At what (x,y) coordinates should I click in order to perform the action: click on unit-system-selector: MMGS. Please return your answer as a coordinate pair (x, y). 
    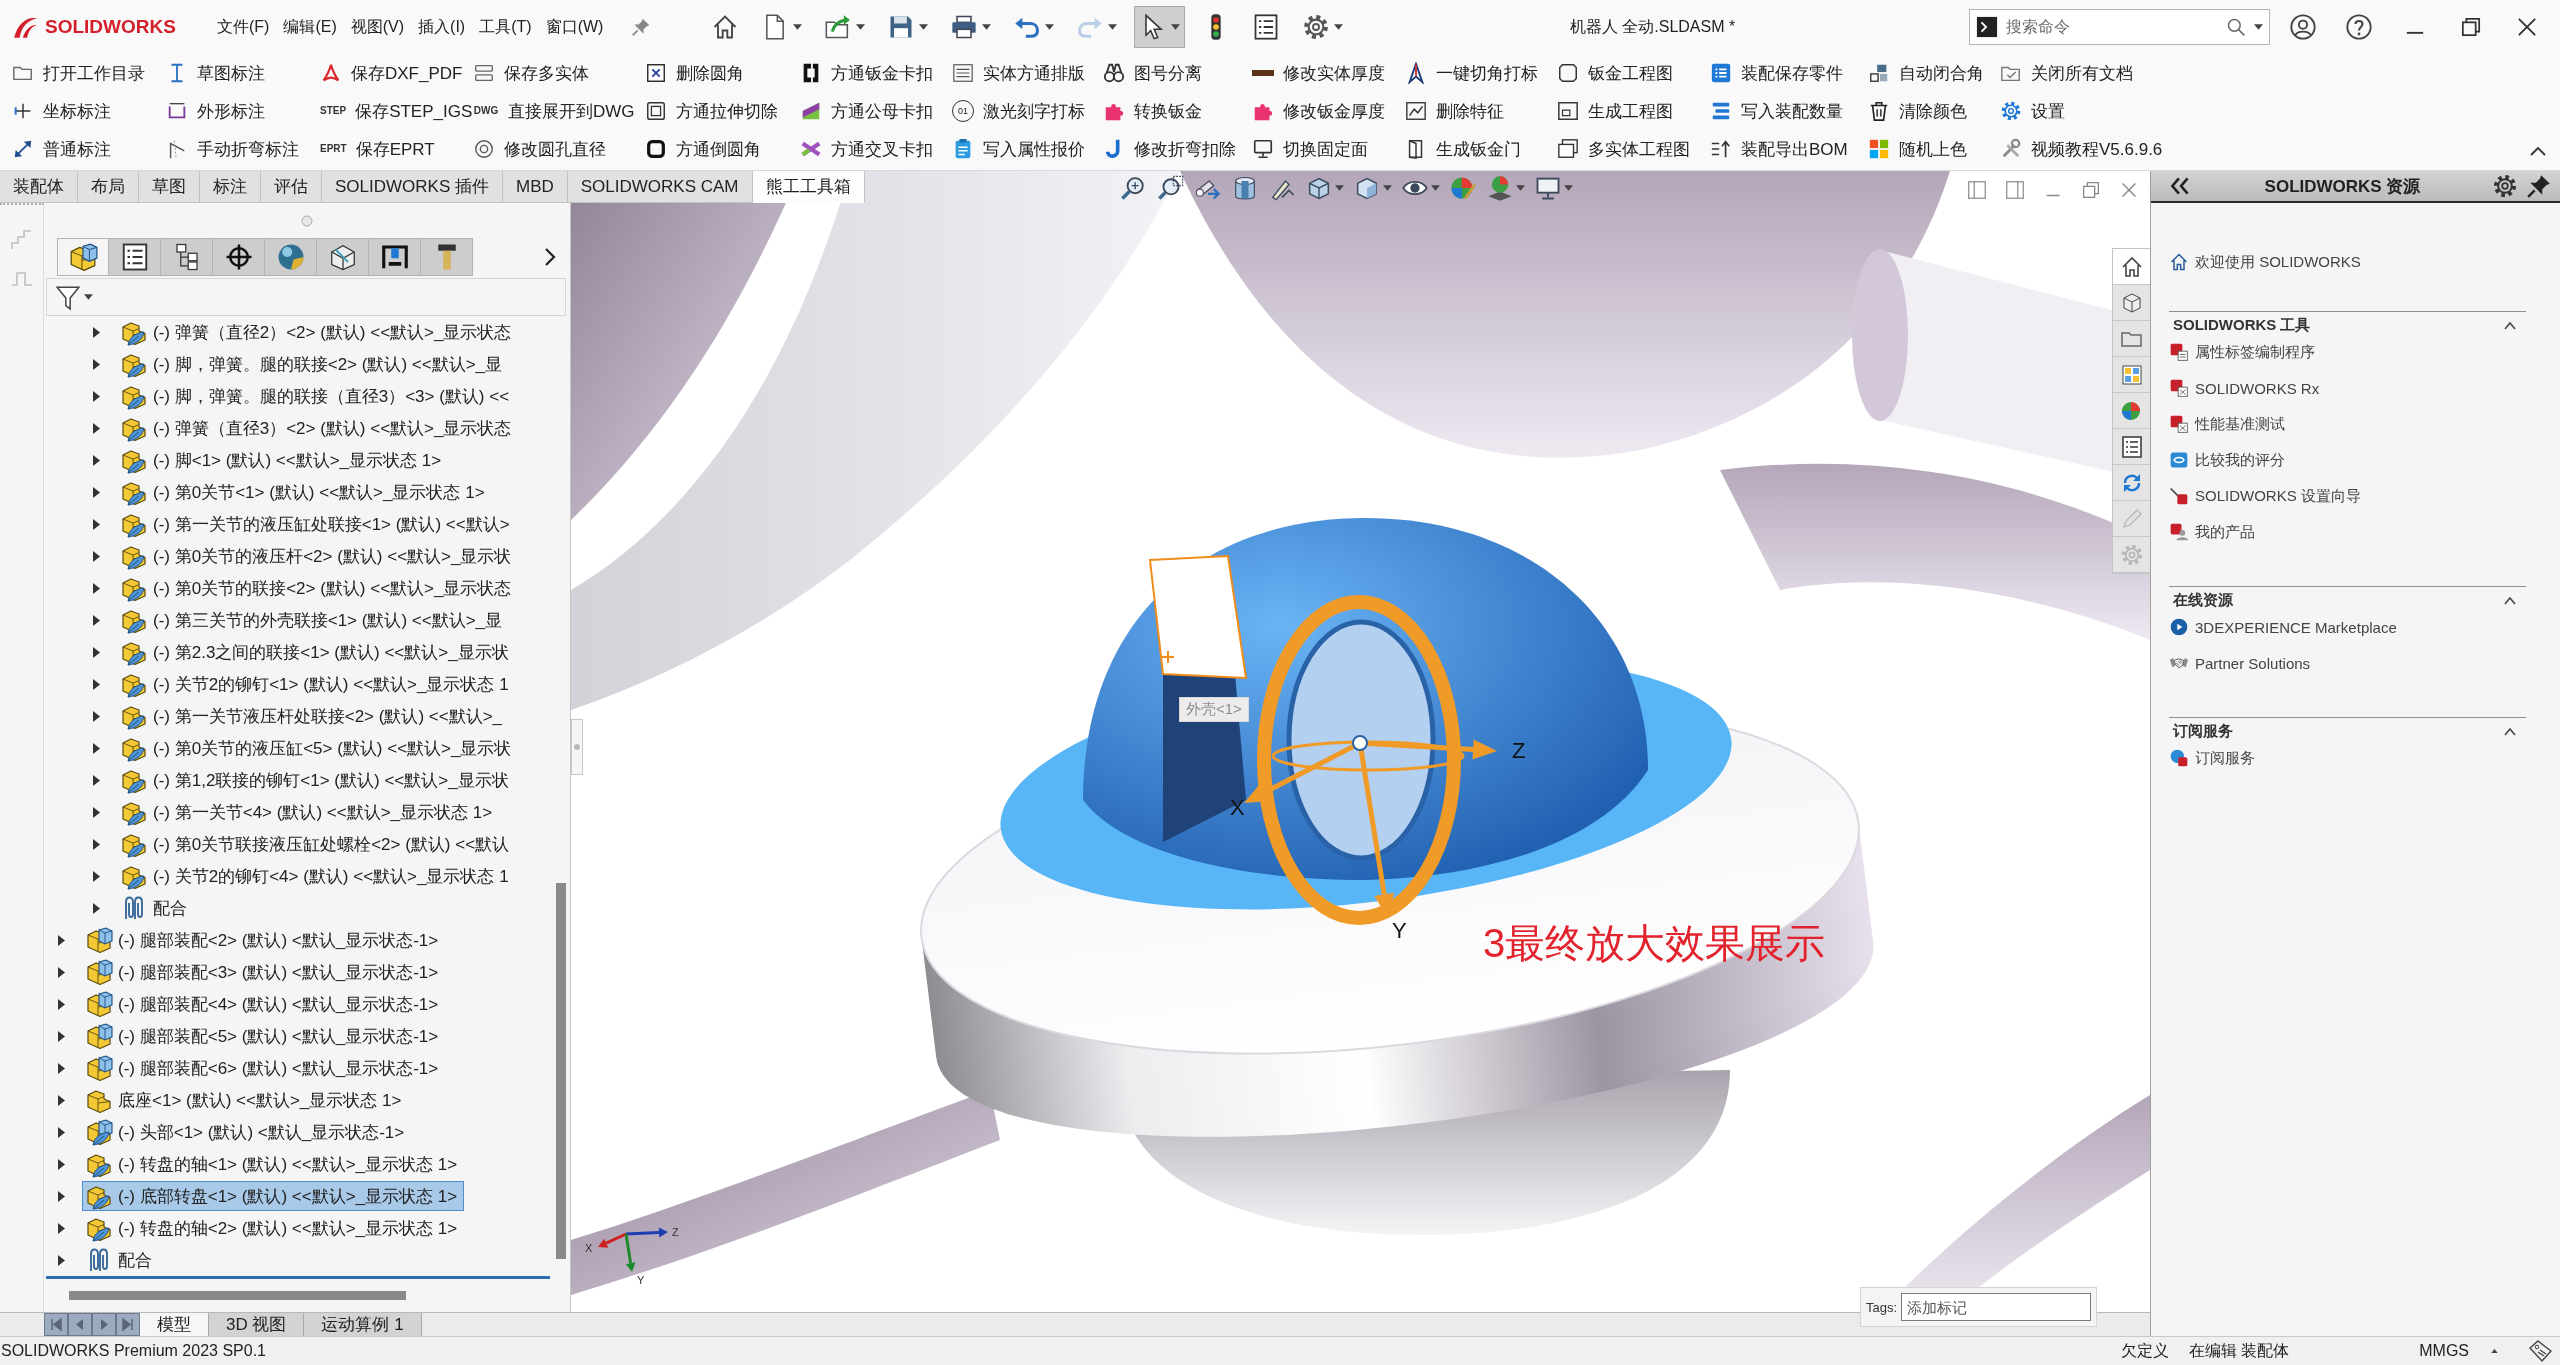
    Looking at the image, I should click on (2458, 1351).